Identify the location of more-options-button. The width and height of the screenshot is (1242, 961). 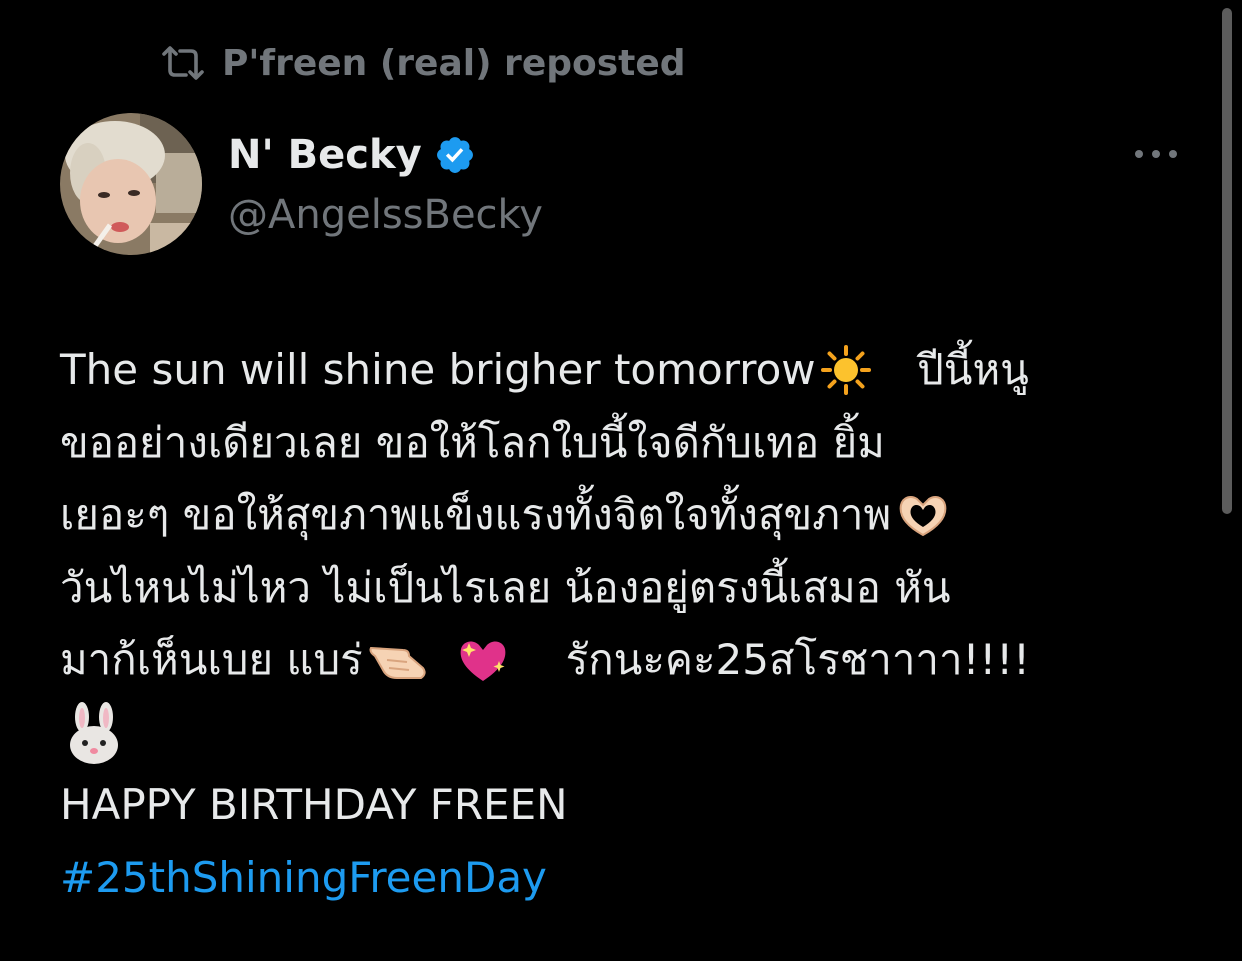
(1156, 154).